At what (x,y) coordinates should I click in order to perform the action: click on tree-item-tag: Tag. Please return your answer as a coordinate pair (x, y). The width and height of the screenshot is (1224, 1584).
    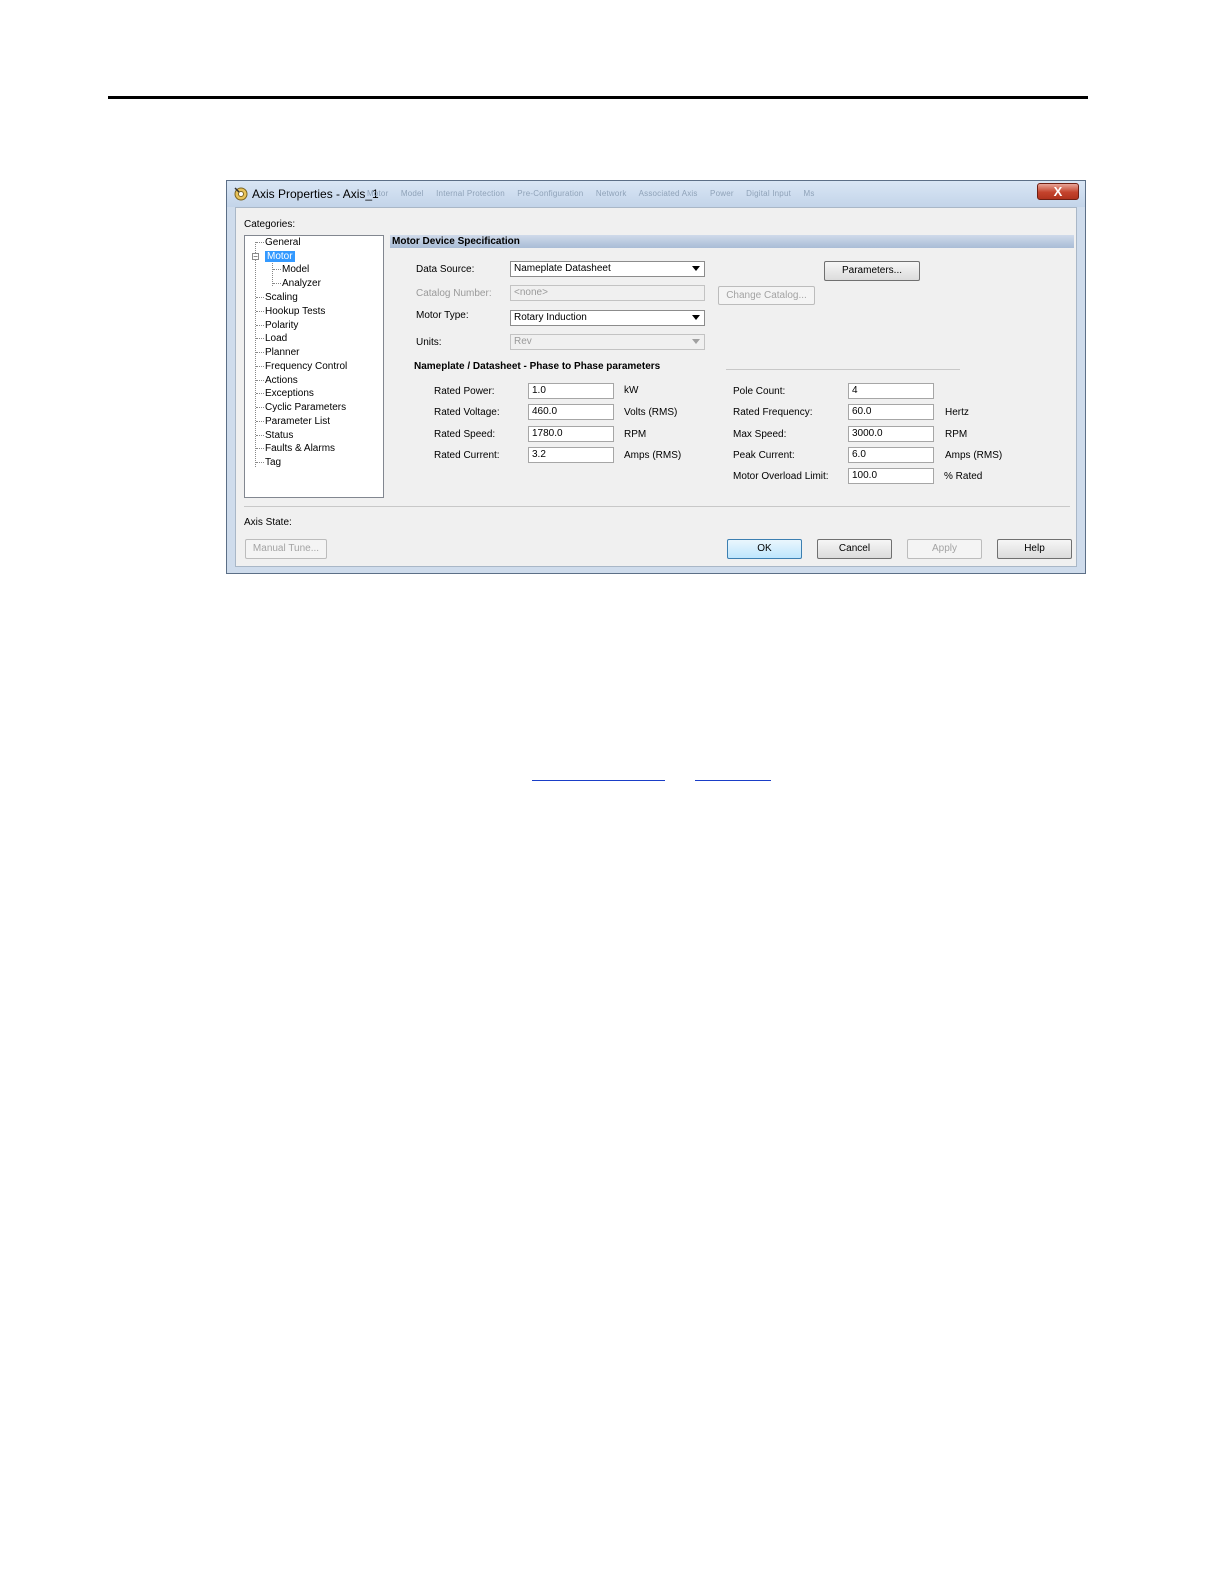
    Looking at the image, I should click on (268, 462).